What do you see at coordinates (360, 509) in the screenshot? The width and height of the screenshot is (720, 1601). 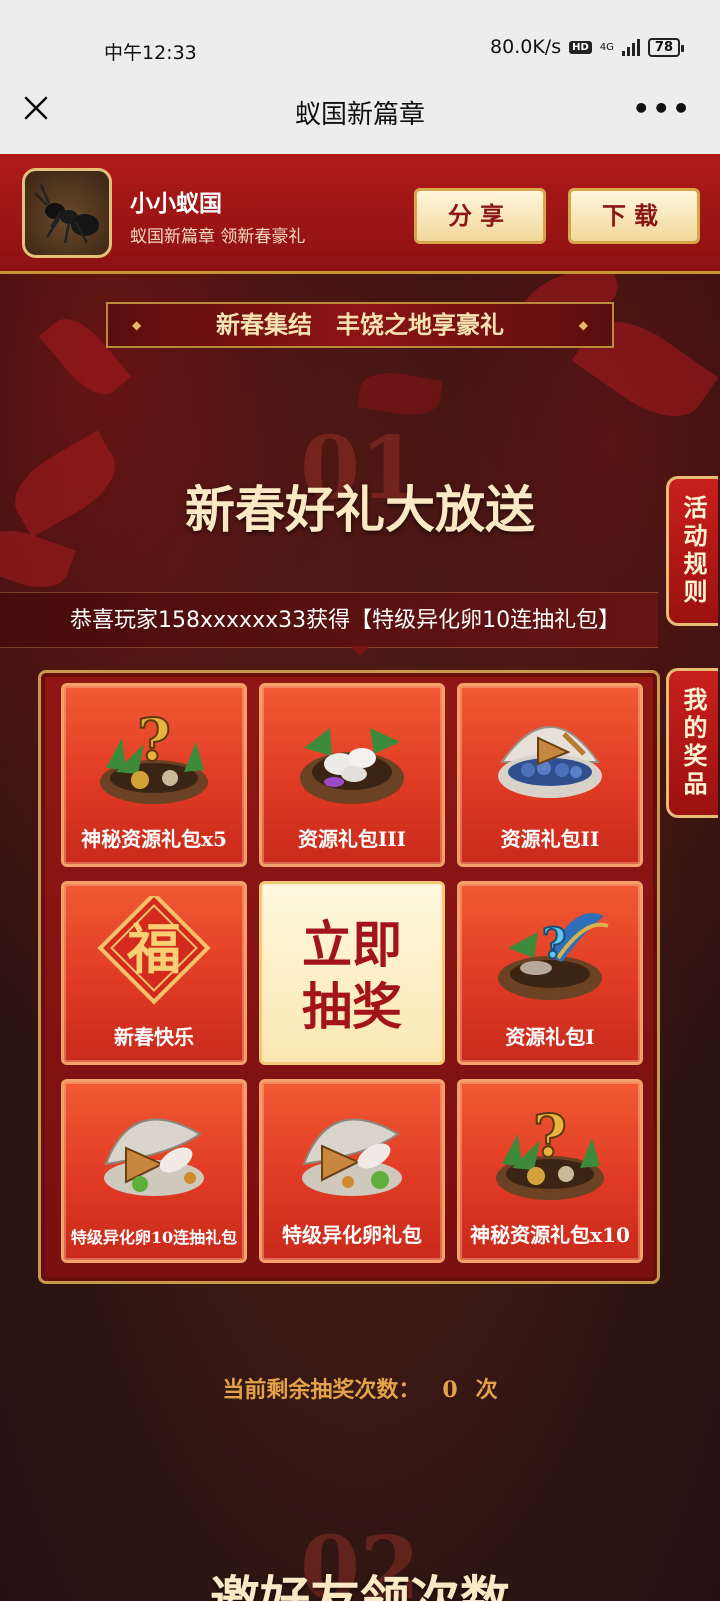 I see `section-title: 新春好礼大放送` at bounding box center [360, 509].